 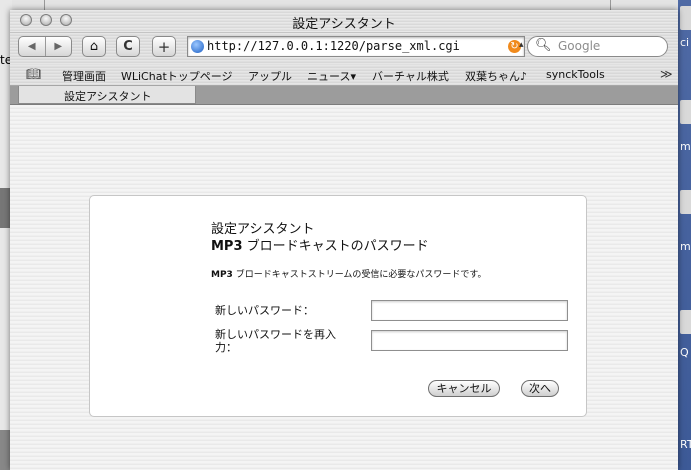 I want to click on back-button: ◀, so click(x=32, y=46).